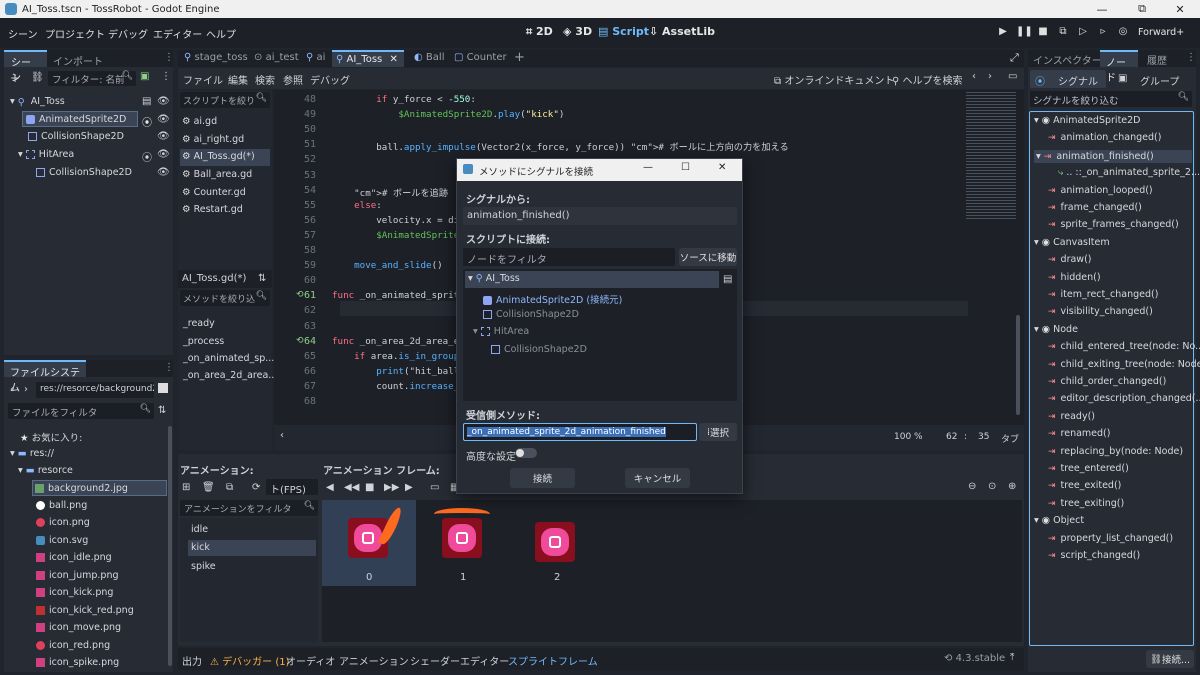 This screenshot has height=675, width=1200. Describe the element at coordinates (77, 575) in the screenshot. I see `file-item: icon_jump.png` at that location.